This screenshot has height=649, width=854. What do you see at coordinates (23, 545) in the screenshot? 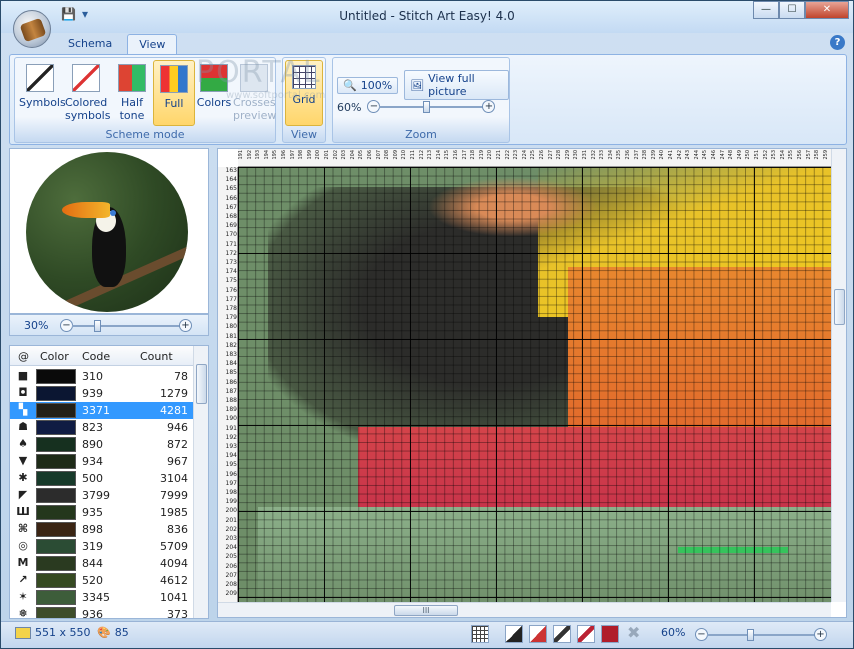
I see `stitch-symbol: ◎` at bounding box center [23, 545].